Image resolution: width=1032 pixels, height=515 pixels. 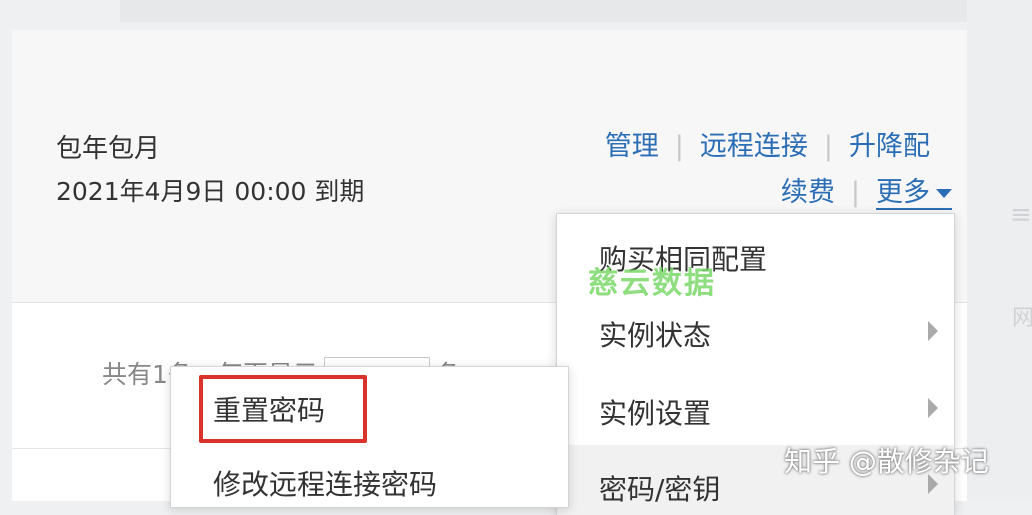 I want to click on caret-down-icon, so click(x=944, y=193).